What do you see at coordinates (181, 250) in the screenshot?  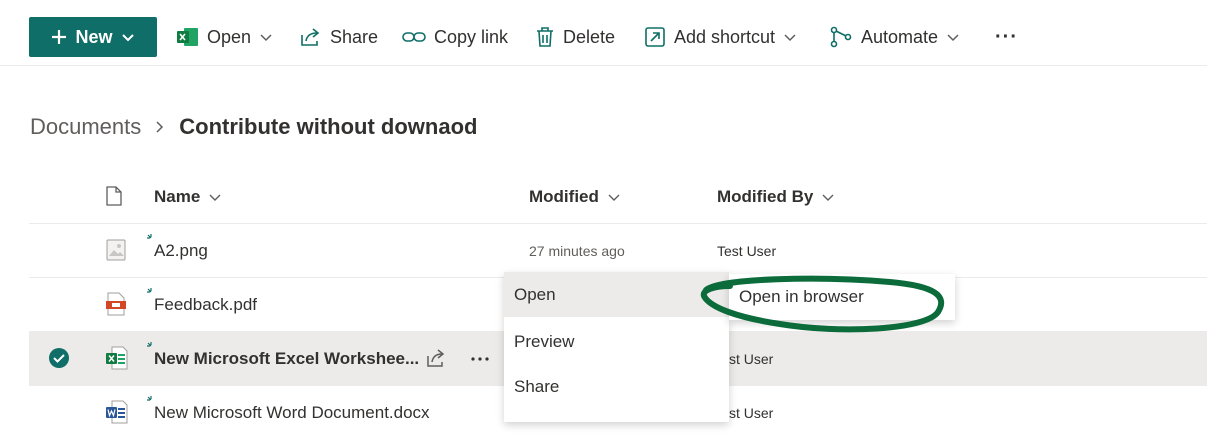 I see `file-name-link: A2.png` at bounding box center [181, 250].